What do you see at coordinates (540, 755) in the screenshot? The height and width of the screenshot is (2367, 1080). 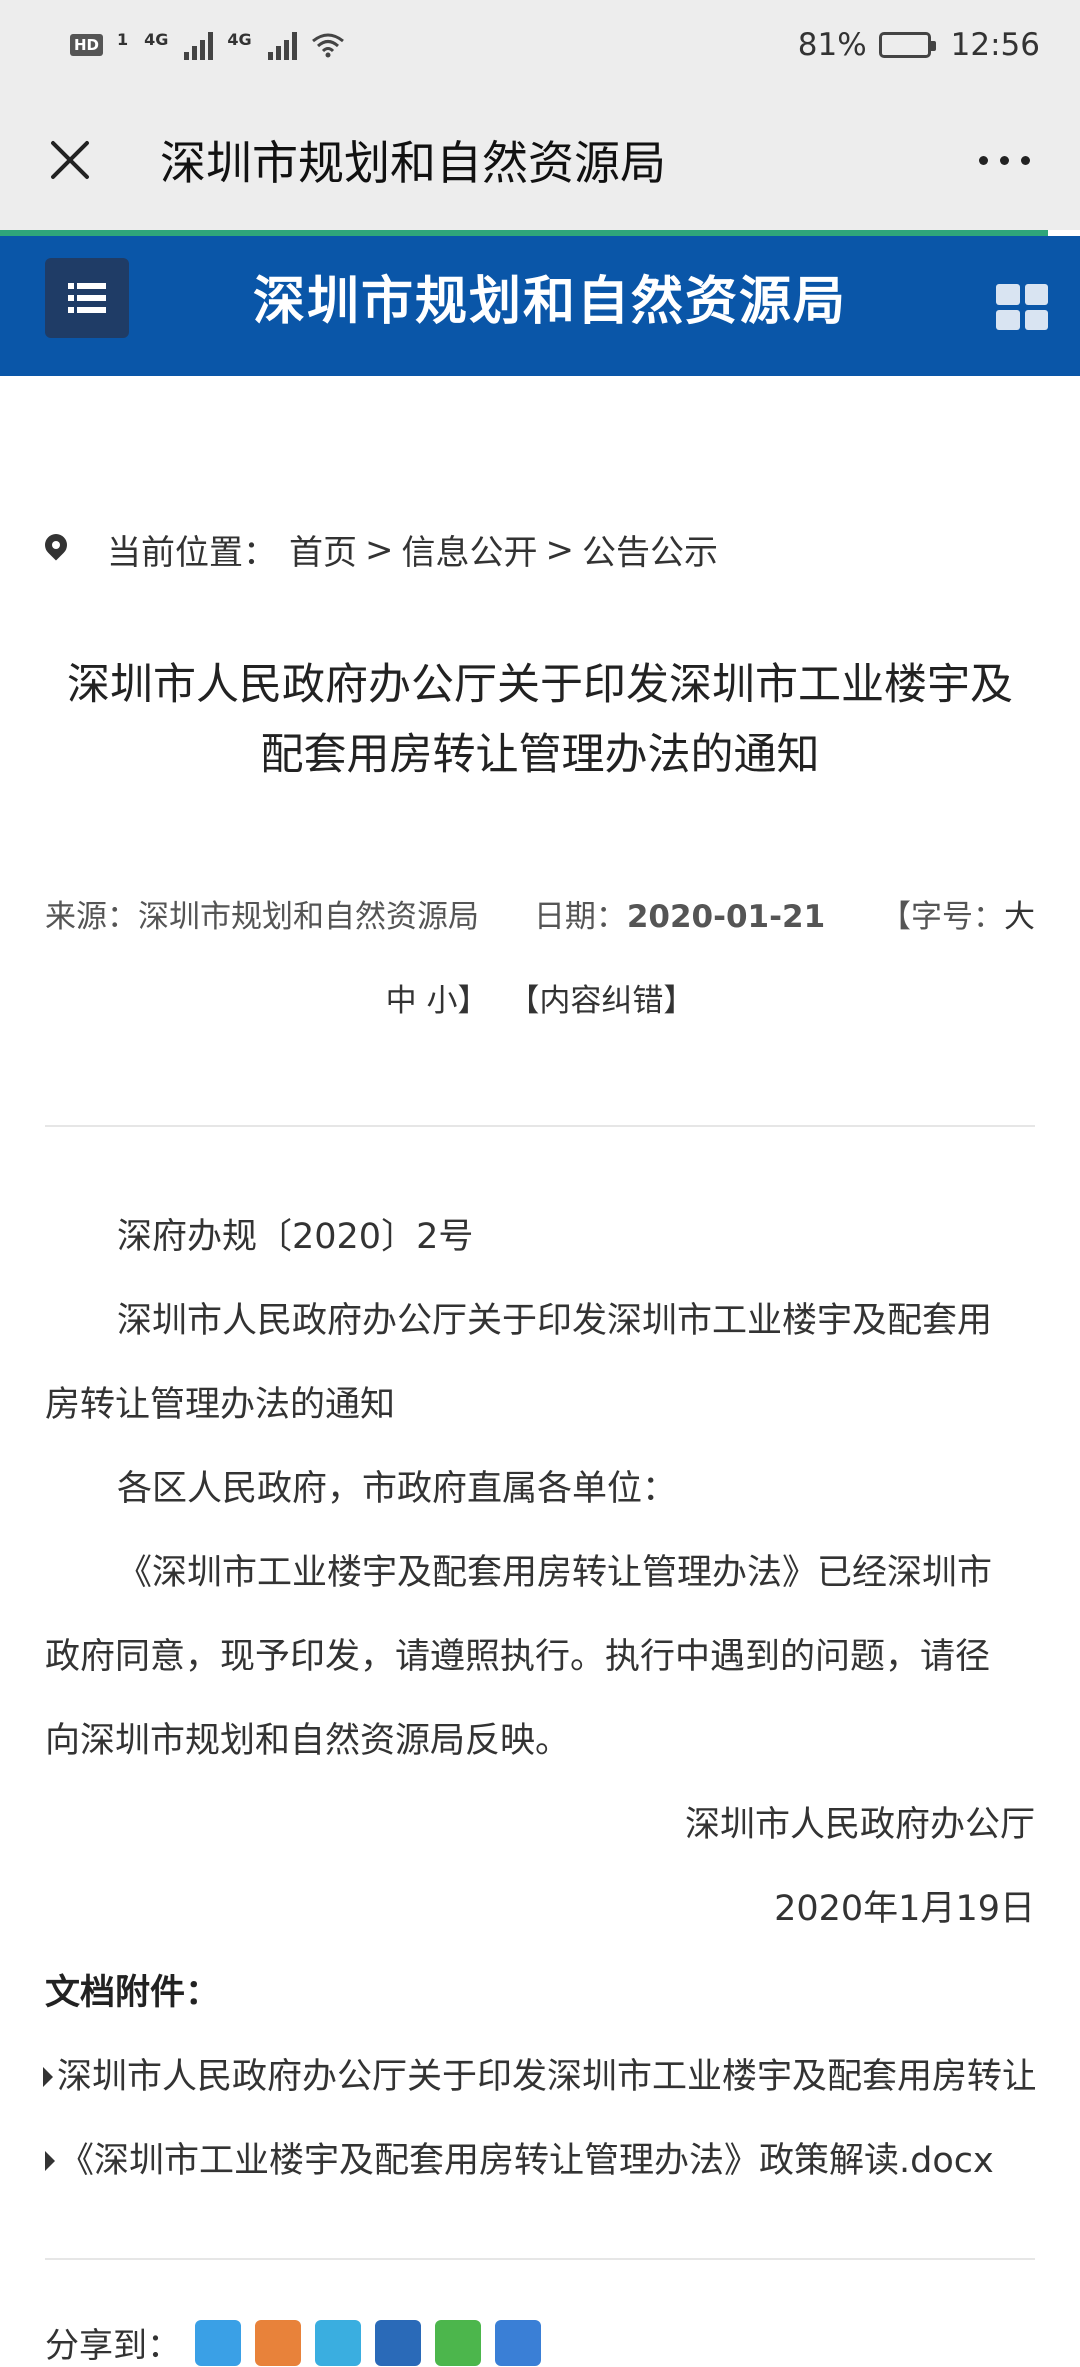 I see `article-title-line2: 配套用房转让管理办法的通知` at bounding box center [540, 755].